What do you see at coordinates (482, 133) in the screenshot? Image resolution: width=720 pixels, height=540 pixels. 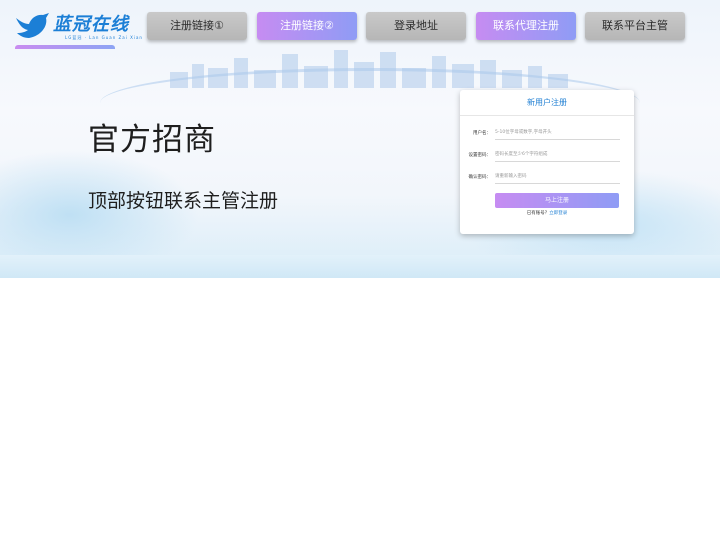 I see `username-label: 用户名：` at bounding box center [482, 133].